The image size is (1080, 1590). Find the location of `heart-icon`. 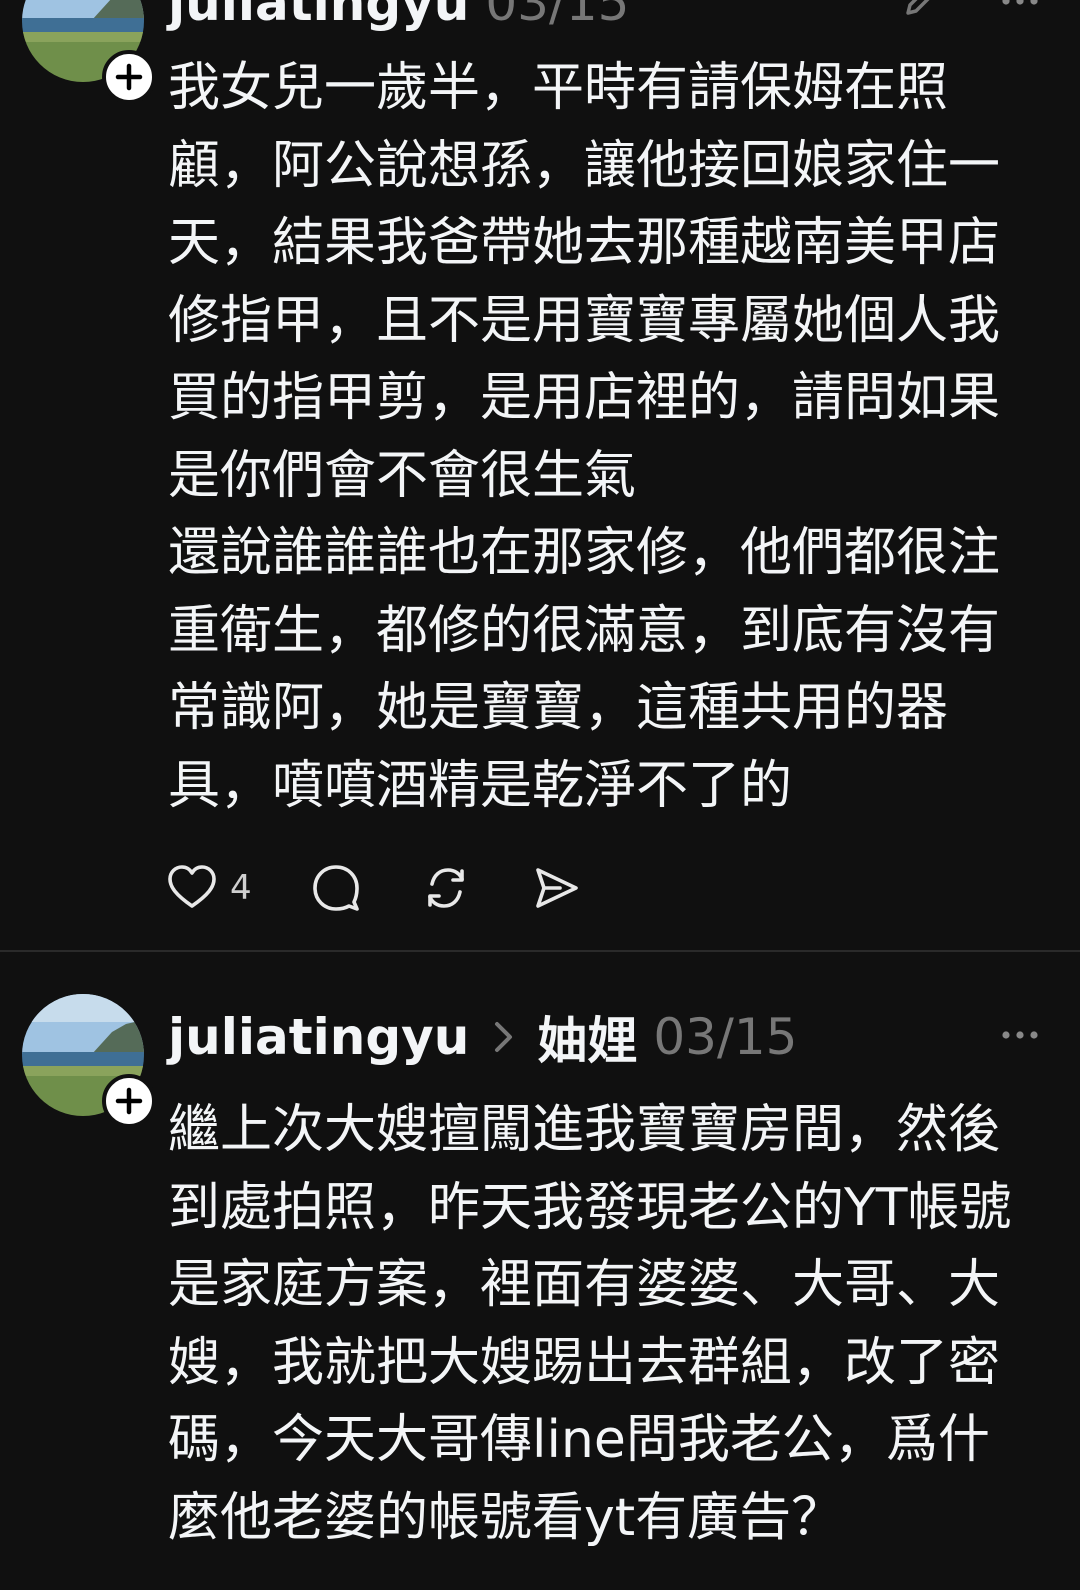

heart-icon is located at coordinates (192, 886).